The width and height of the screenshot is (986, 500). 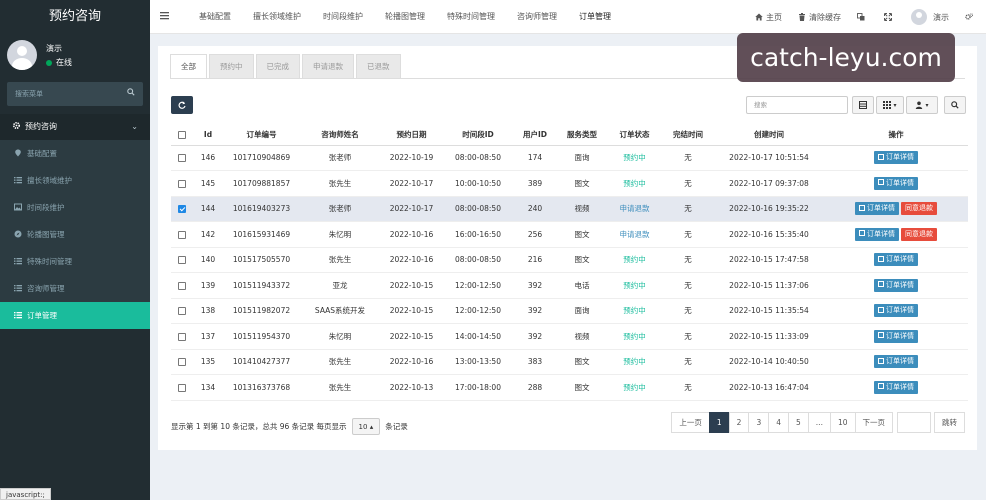 I want to click on row-select-cell, so click(x=182, y=311).